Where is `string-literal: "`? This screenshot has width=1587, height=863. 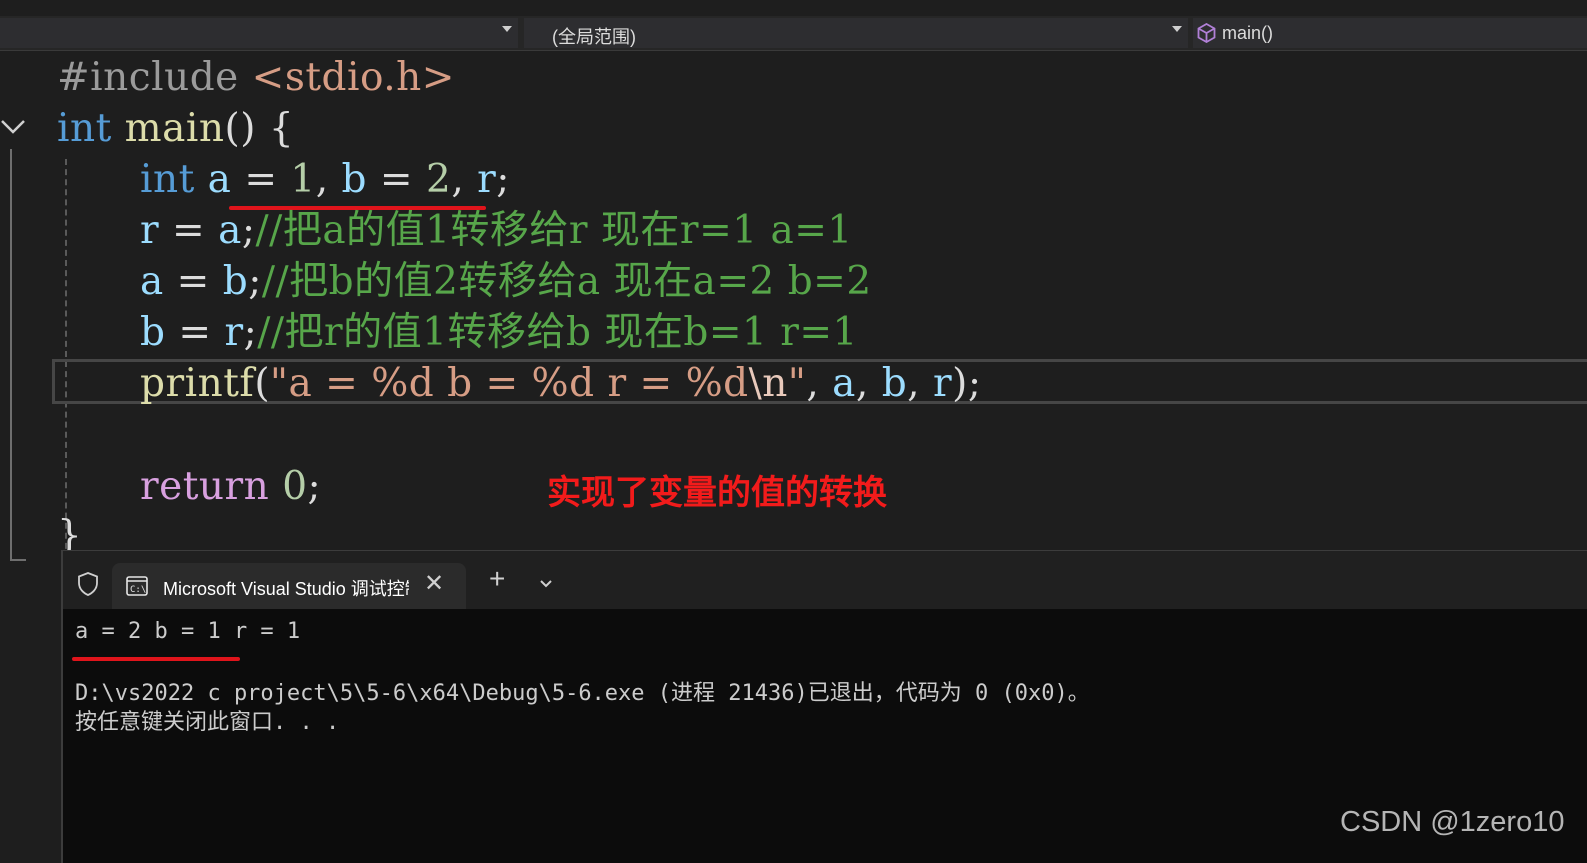
string-literal: " is located at coordinates (797, 383).